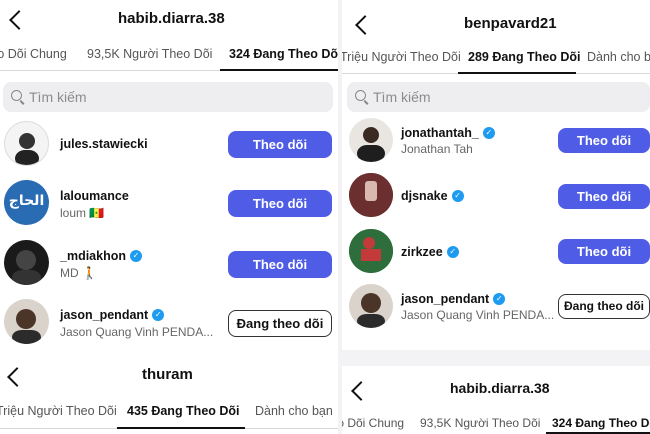 The height and width of the screenshot is (434, 650). What do you see at coordinates (93, 256) in the screenshot?
I see `username-text: _mdiakhon` at bounding box center [93, 256].